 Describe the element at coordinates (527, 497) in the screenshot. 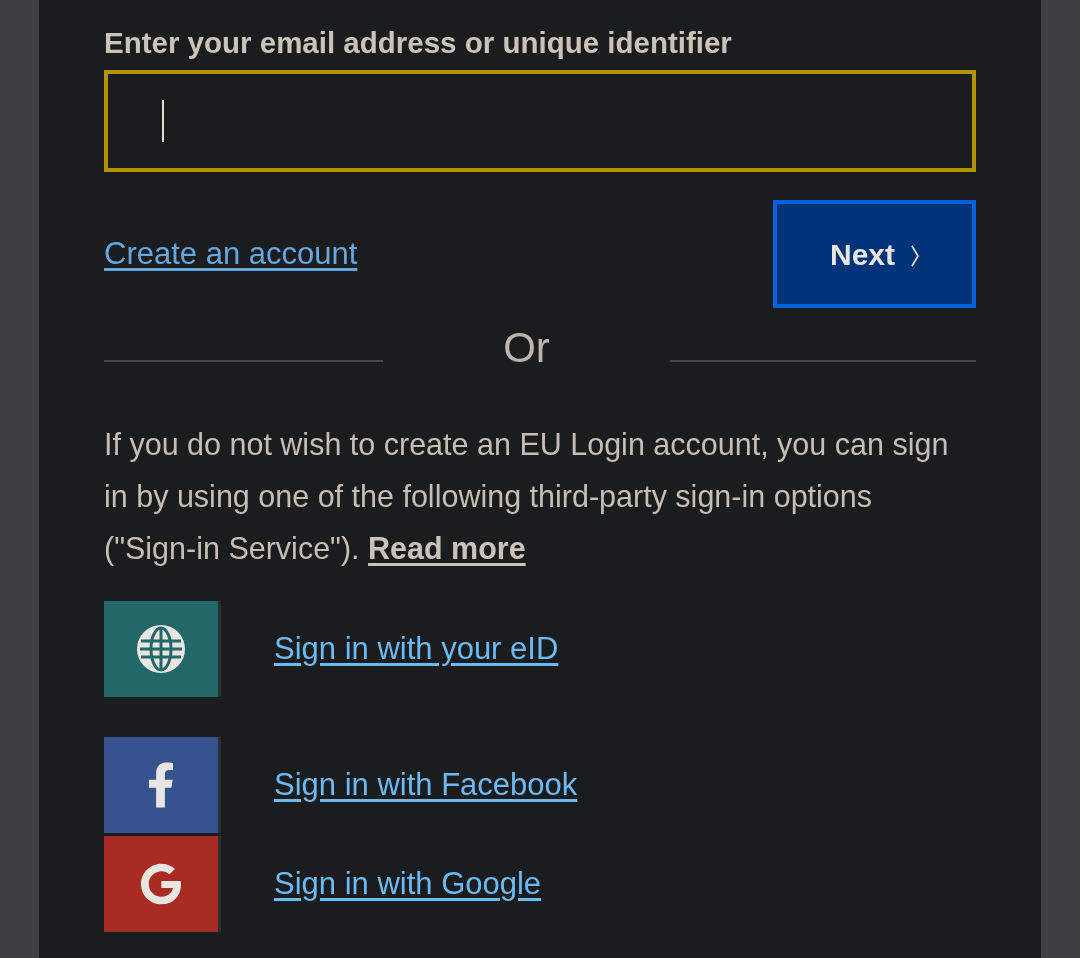

I see `sign-in-notice-paragraph: If you do not wish to create an EU Login account, you can sign in by using one of the following third-party sign-in options ("Sign-in Service"). Read more` at that location.